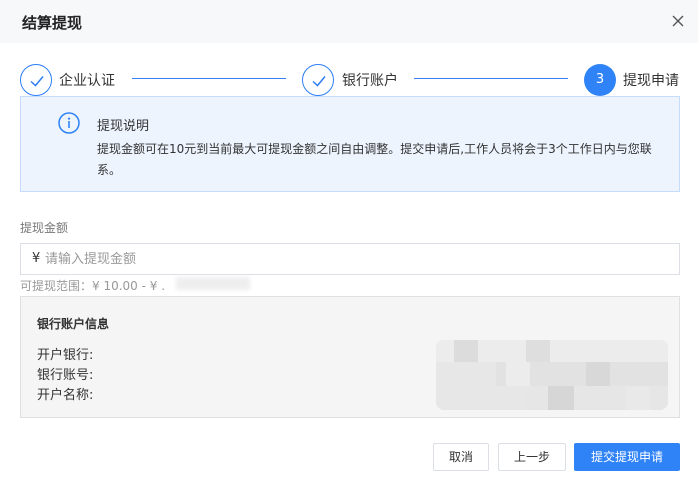 Image resolution: width=698 pixels, height=489 pixels. I want to click on amount-range: 可提现范围：¥ 10.00 - ¥ ., so click(93, 286).